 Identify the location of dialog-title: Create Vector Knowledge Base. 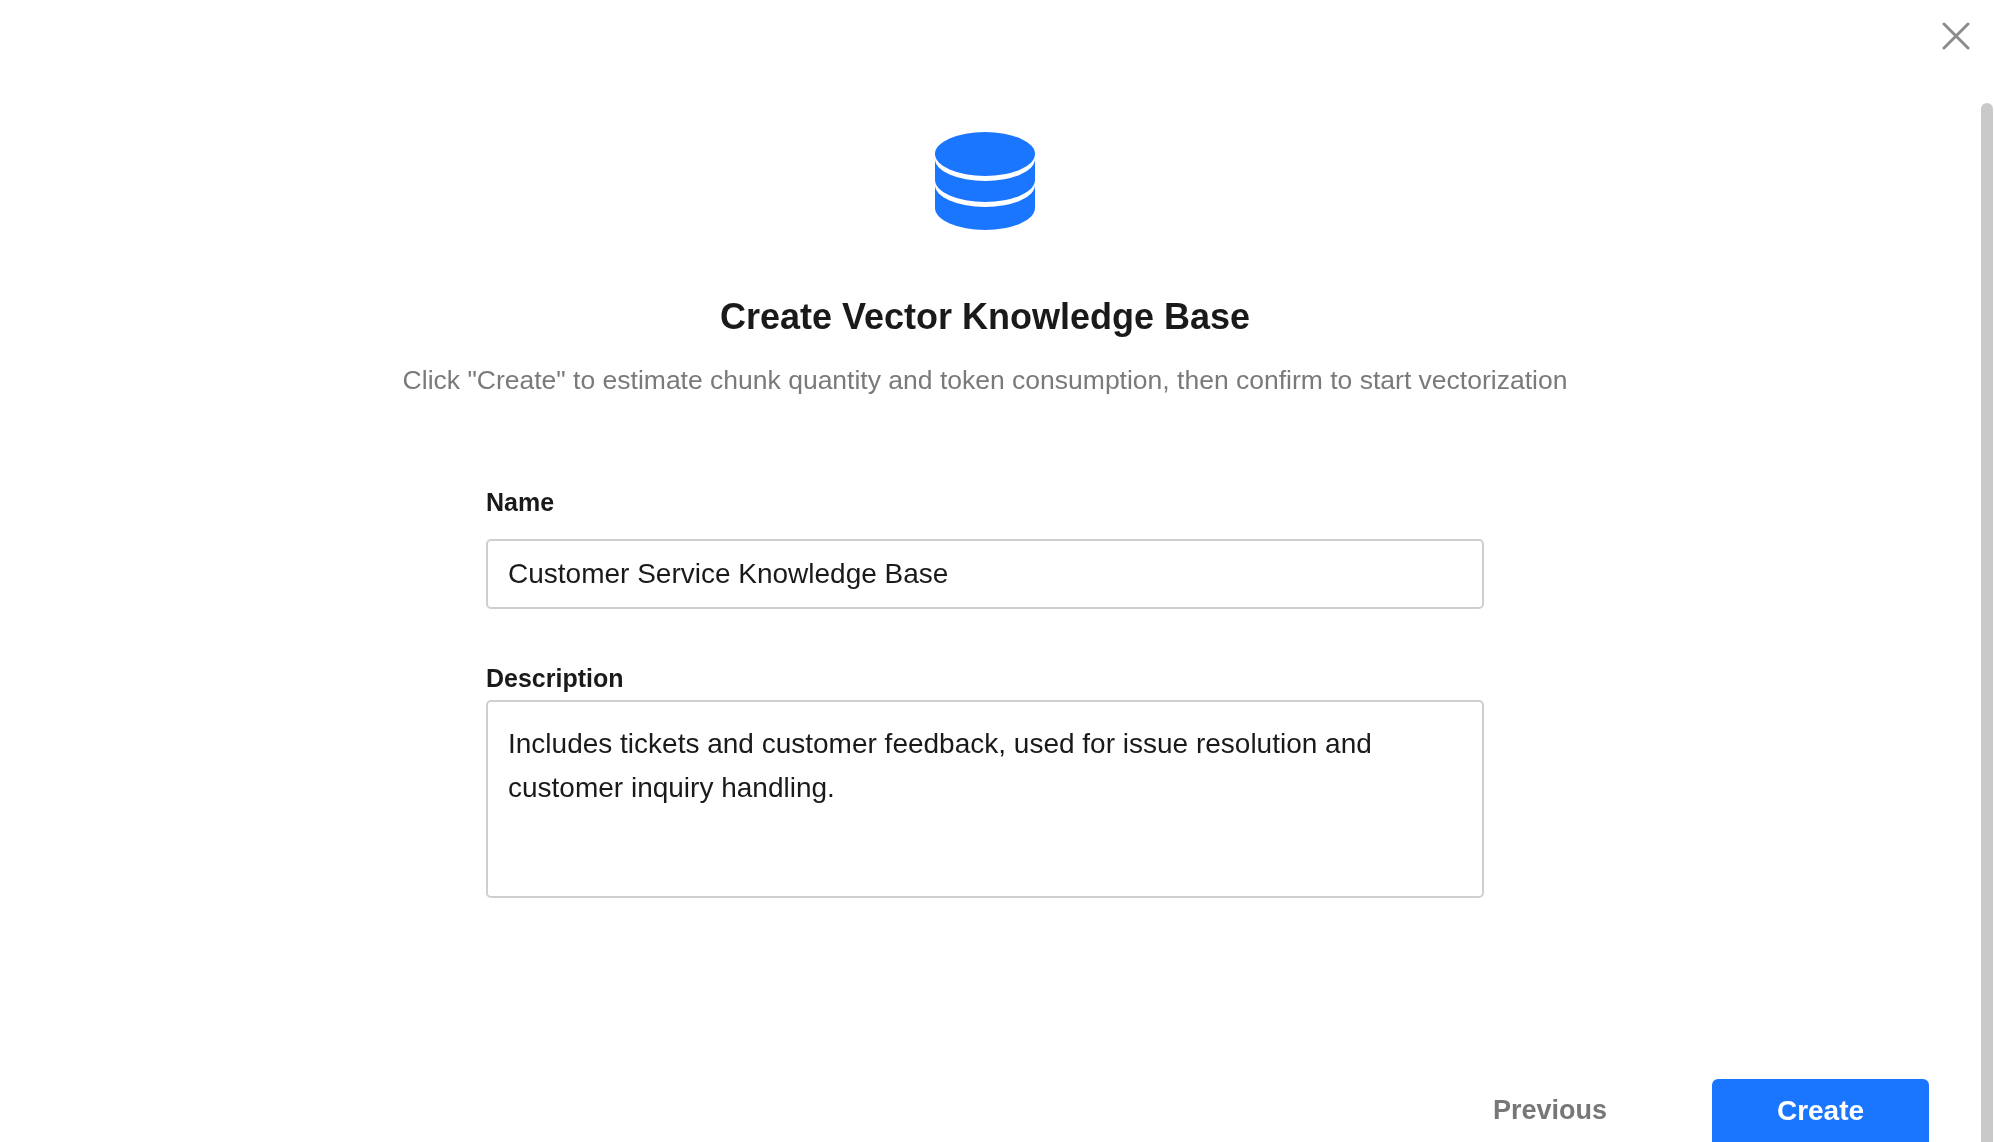
(985, 317).